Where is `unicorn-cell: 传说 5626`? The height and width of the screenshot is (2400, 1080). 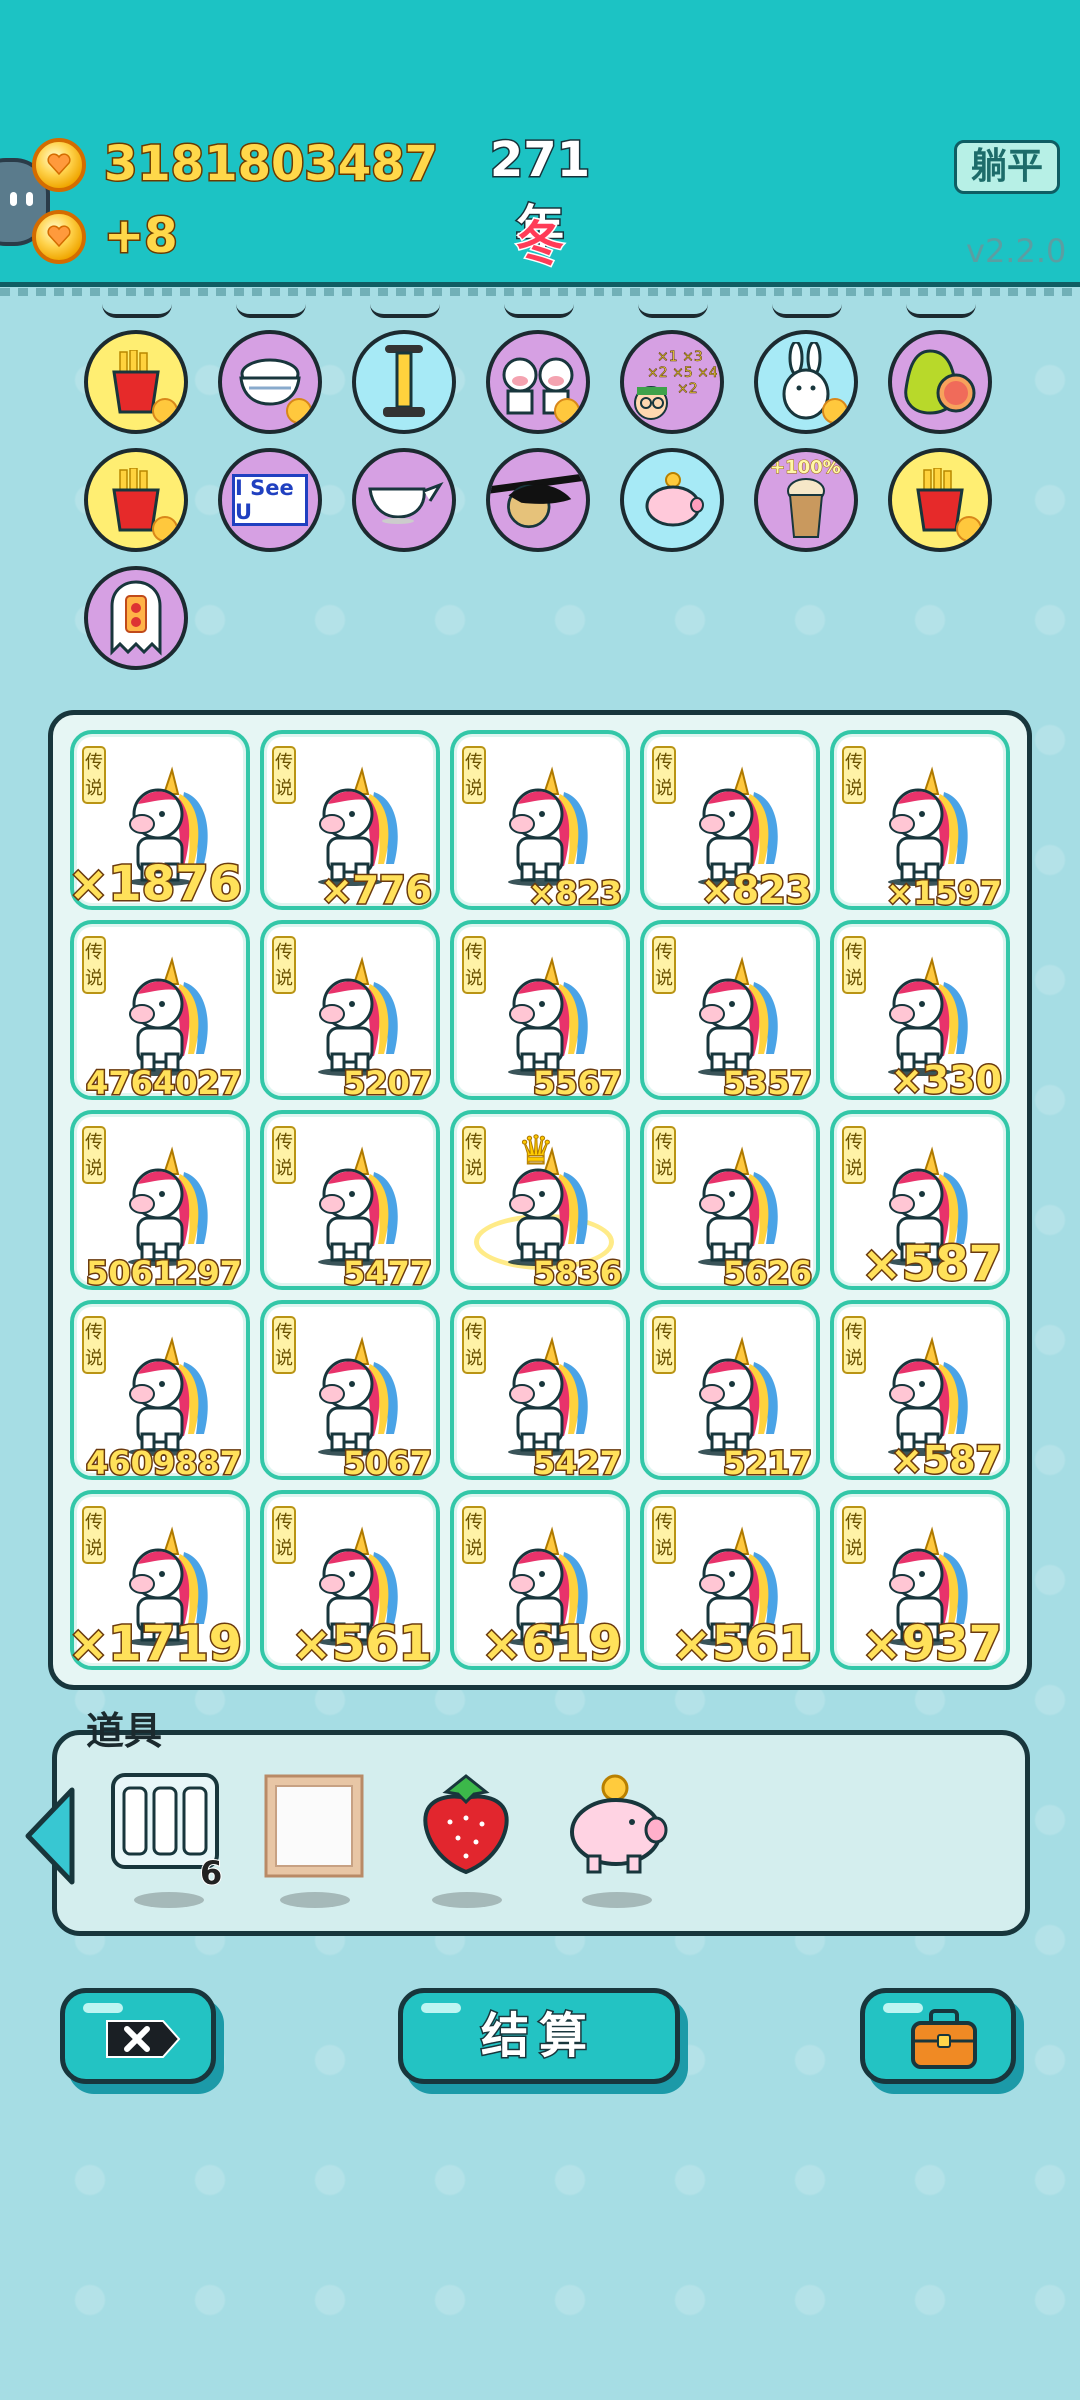
unicorn-cell: 传说 5626 is located at coordinates (730, 1202).